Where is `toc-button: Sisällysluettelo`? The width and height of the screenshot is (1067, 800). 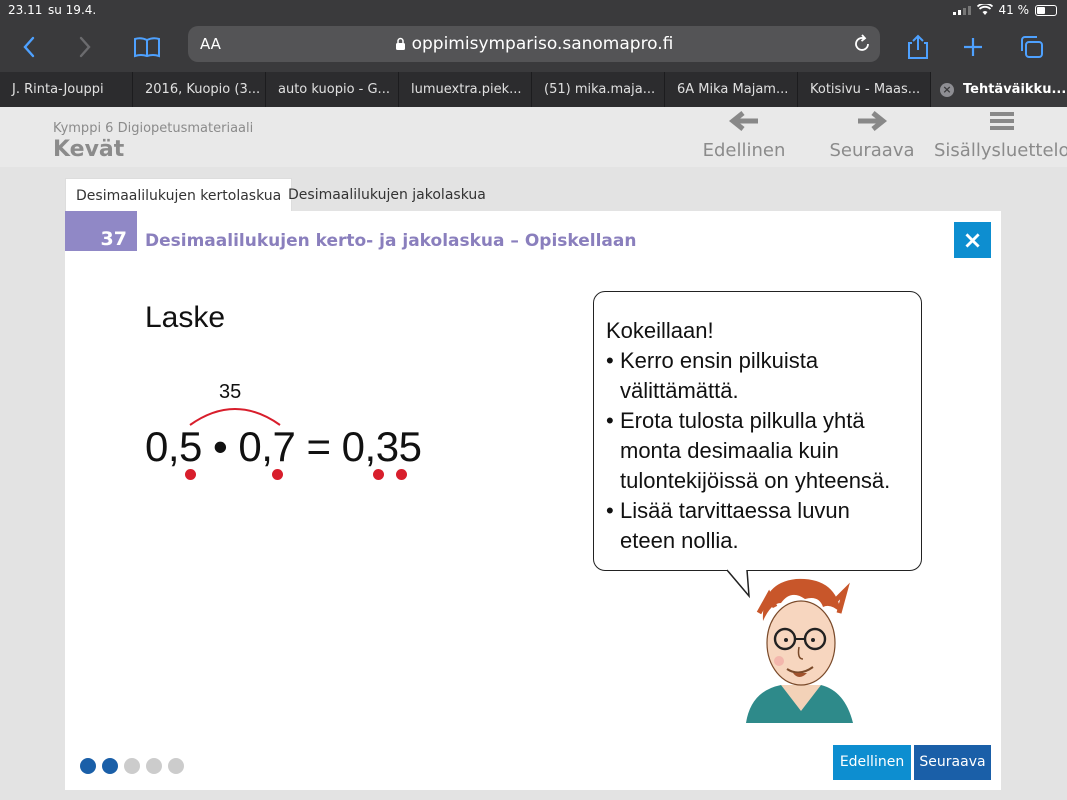 toc-button: Sisällysluettelo is located at coordinates (1000, 135).